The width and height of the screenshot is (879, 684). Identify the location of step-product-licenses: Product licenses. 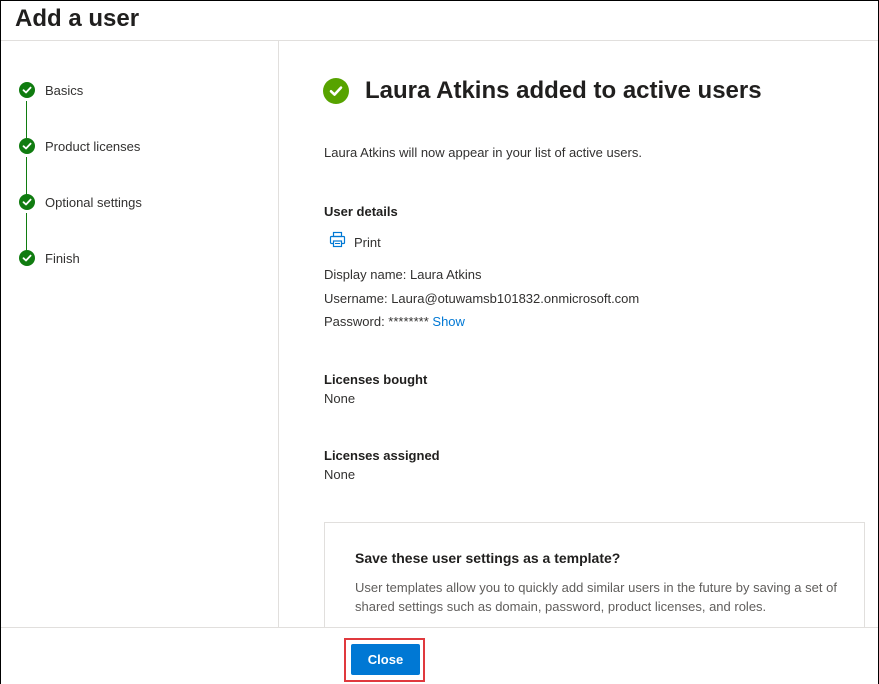
(79, 146).